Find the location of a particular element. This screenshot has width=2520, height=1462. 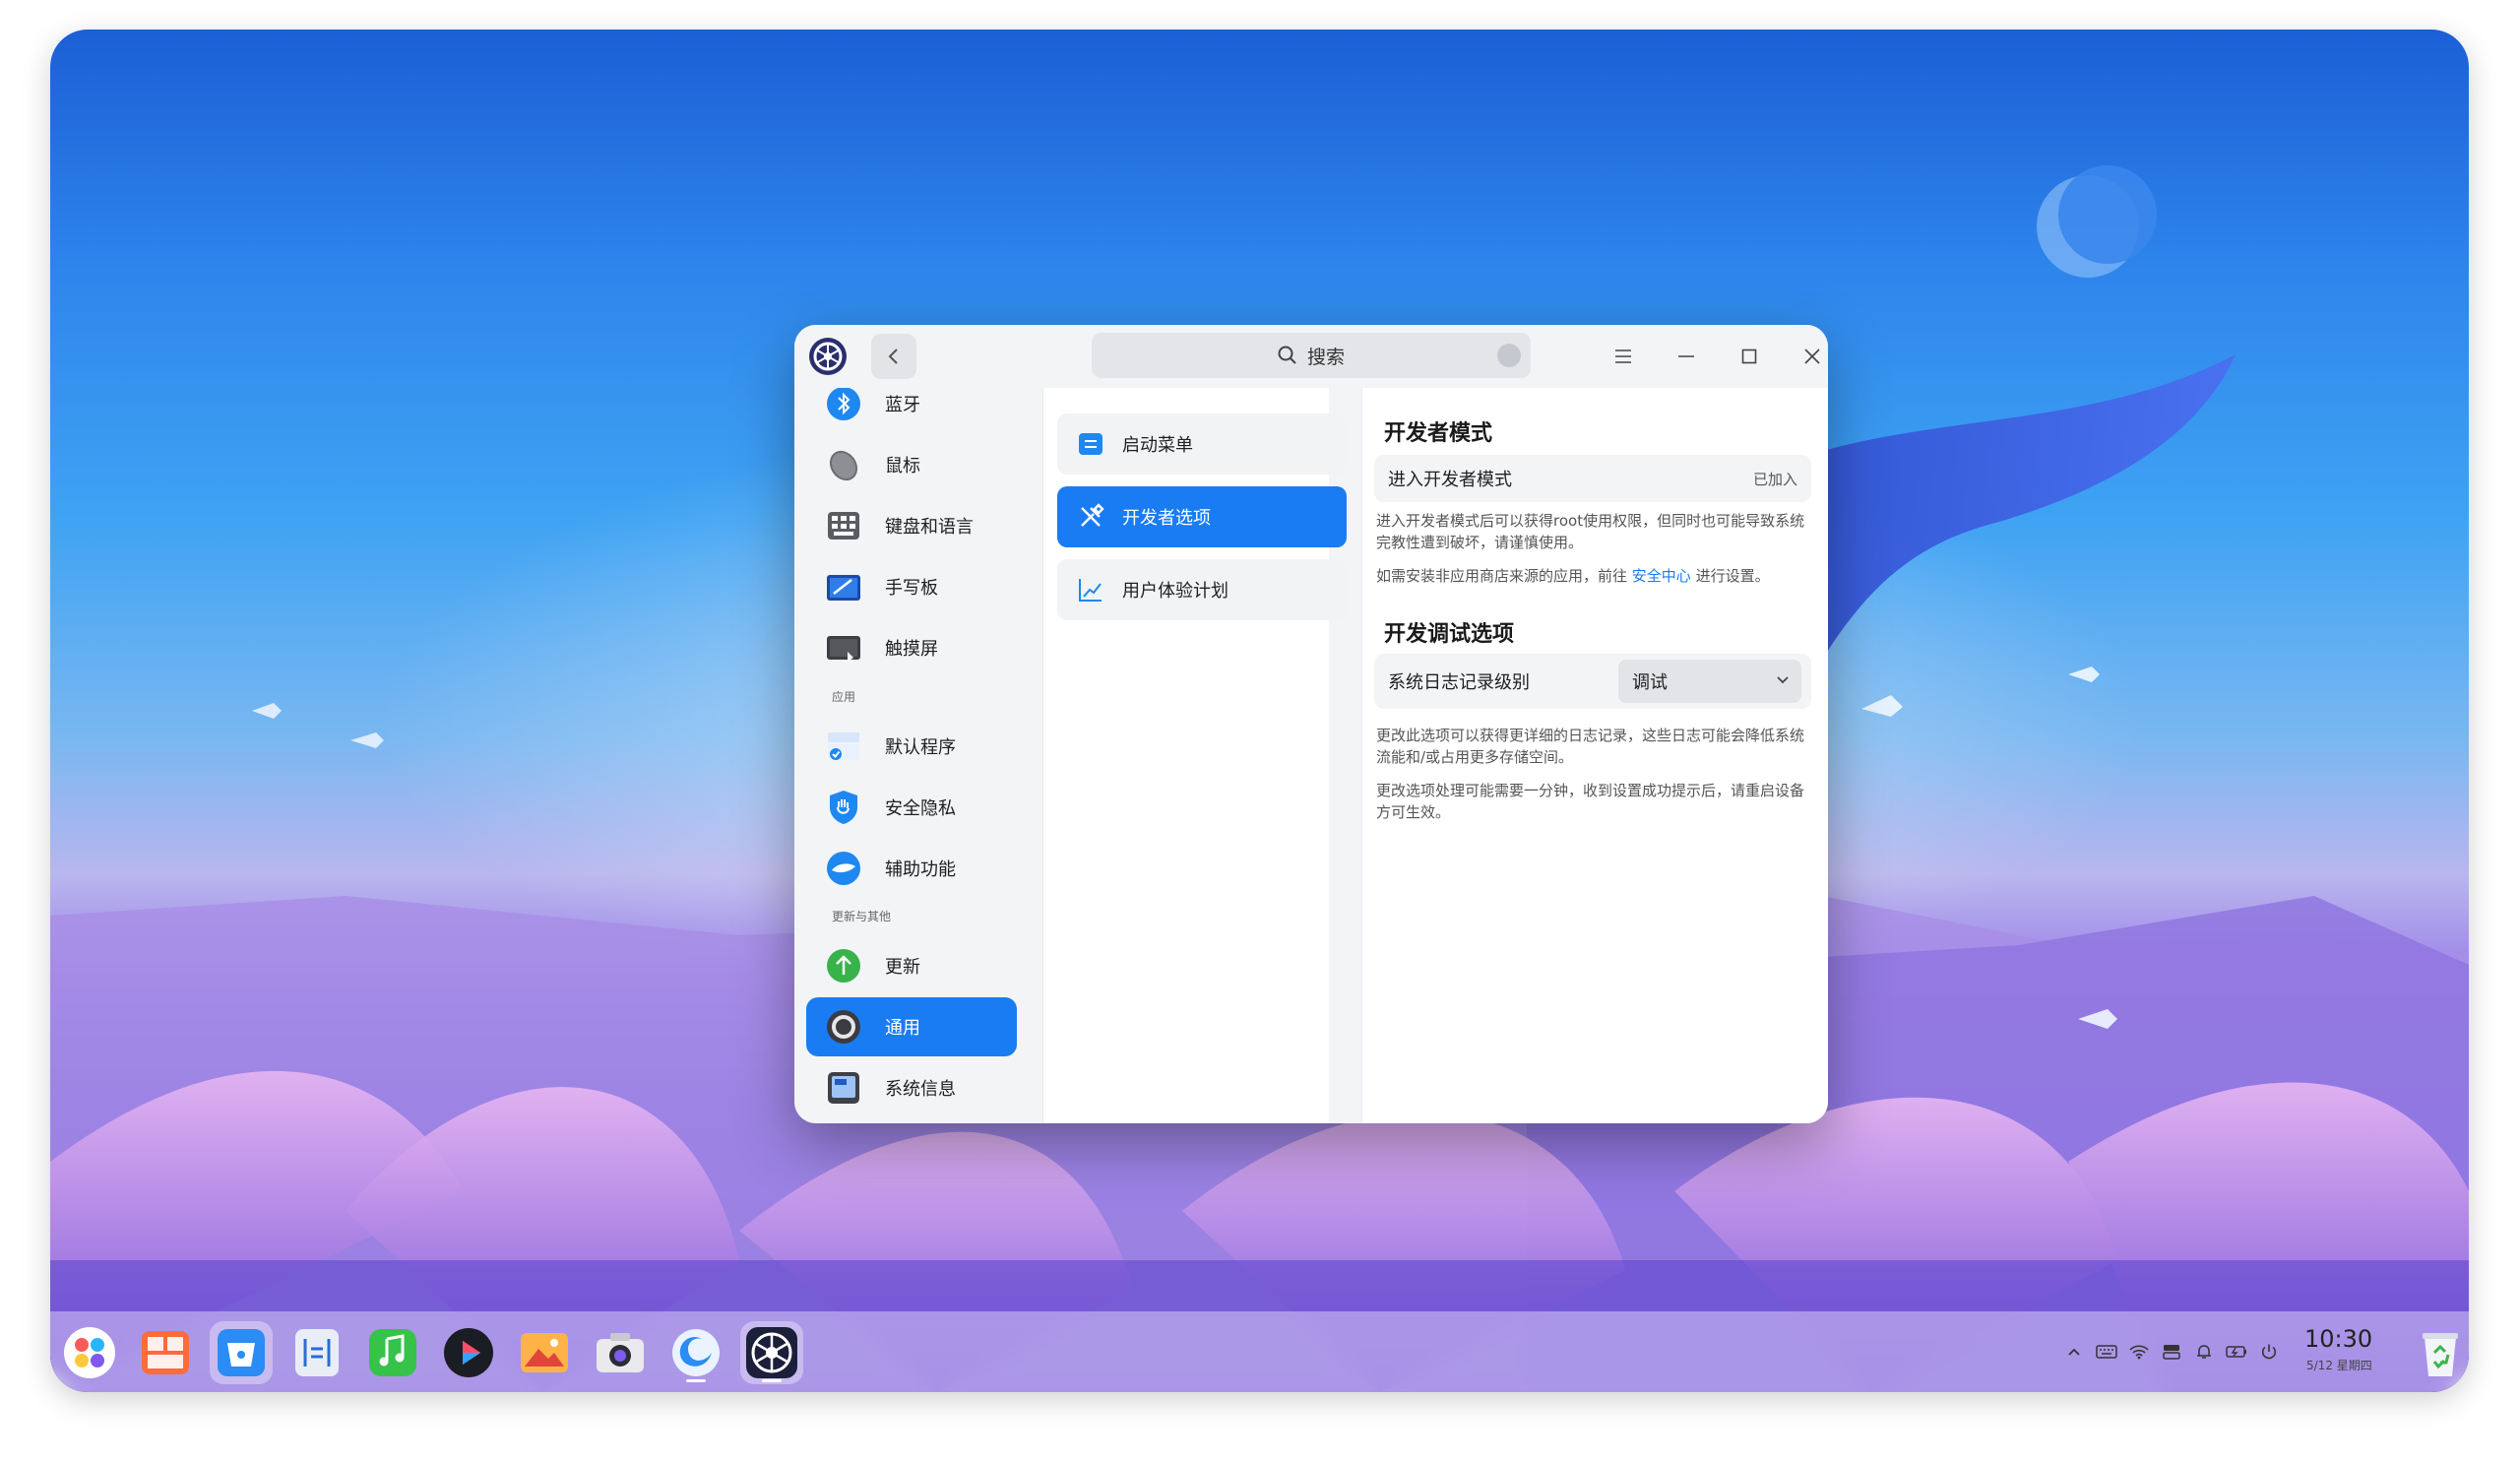

mouse-icon is located at coordinates (843, 465).